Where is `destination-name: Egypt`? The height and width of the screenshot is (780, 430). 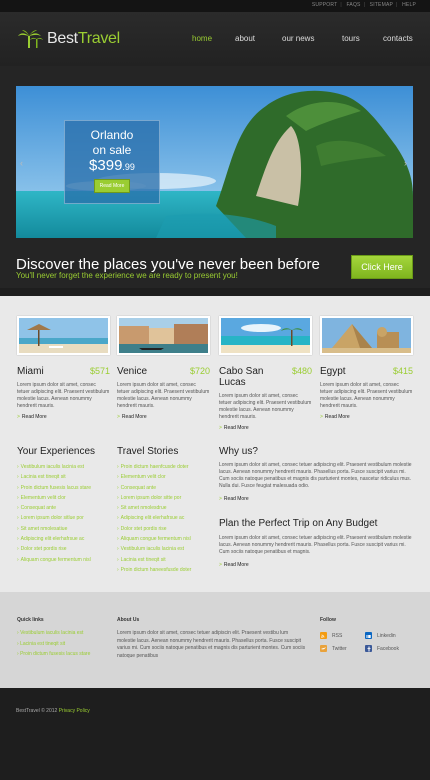 destination-name: Egypt is located at coordinates (333, 371).